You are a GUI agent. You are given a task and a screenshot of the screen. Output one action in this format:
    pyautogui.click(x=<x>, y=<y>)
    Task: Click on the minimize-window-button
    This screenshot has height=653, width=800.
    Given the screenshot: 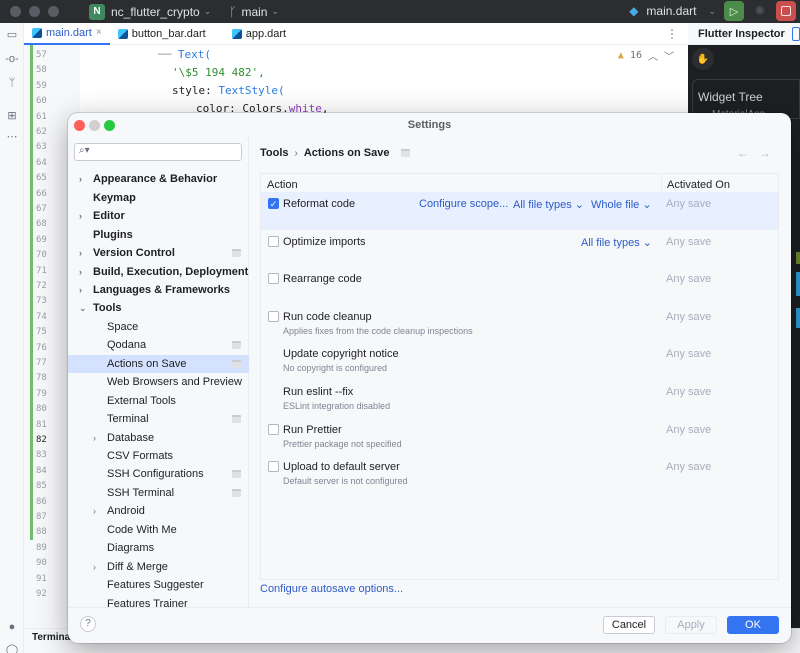 What is the action you would take?
    pyautogui.click(x=34, y=11)
    